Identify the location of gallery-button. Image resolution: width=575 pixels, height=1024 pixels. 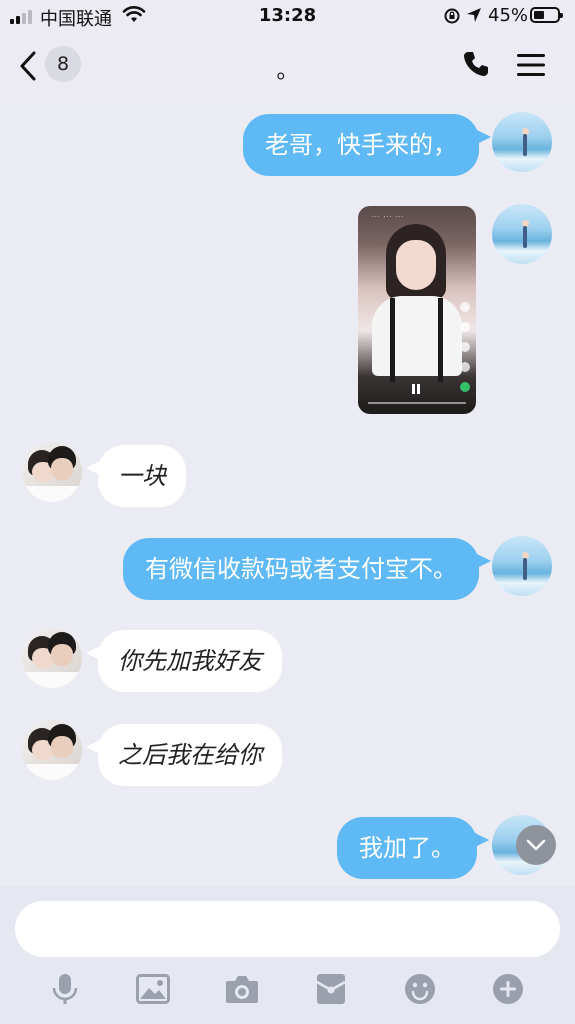
(153, 989).